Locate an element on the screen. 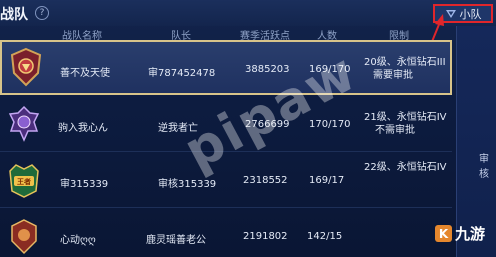 Image resolution: width=496 pixels, height=257 pixels. team-members: 169/170 is located at coordinates (330, 69).